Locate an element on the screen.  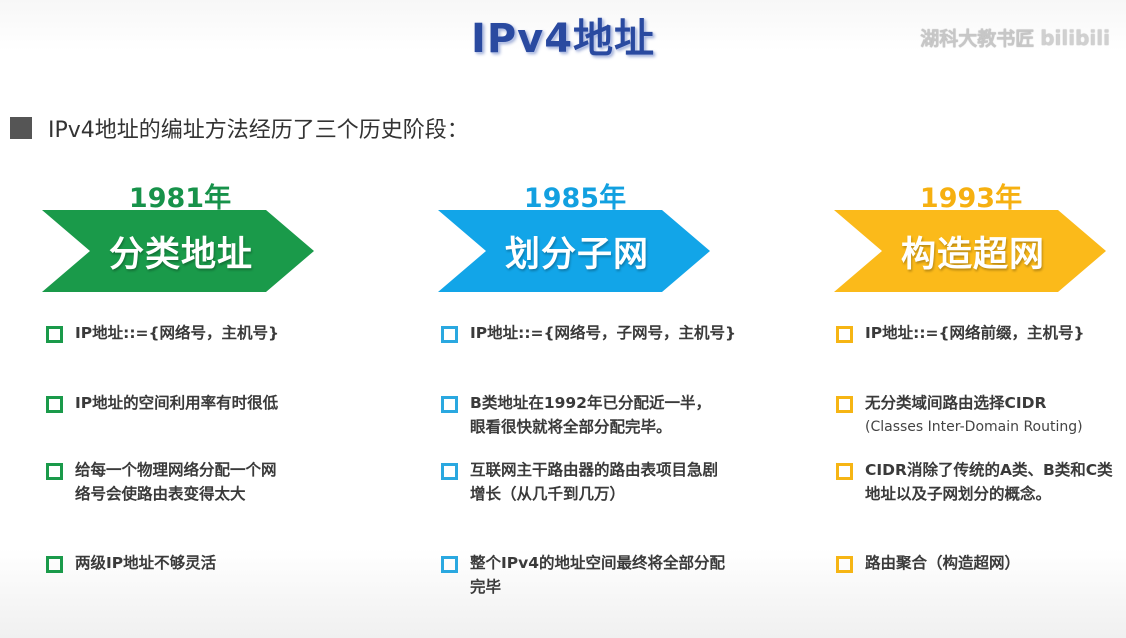
item-text: 两级IP地址不够灵活 is located at coordinates (146, 563).